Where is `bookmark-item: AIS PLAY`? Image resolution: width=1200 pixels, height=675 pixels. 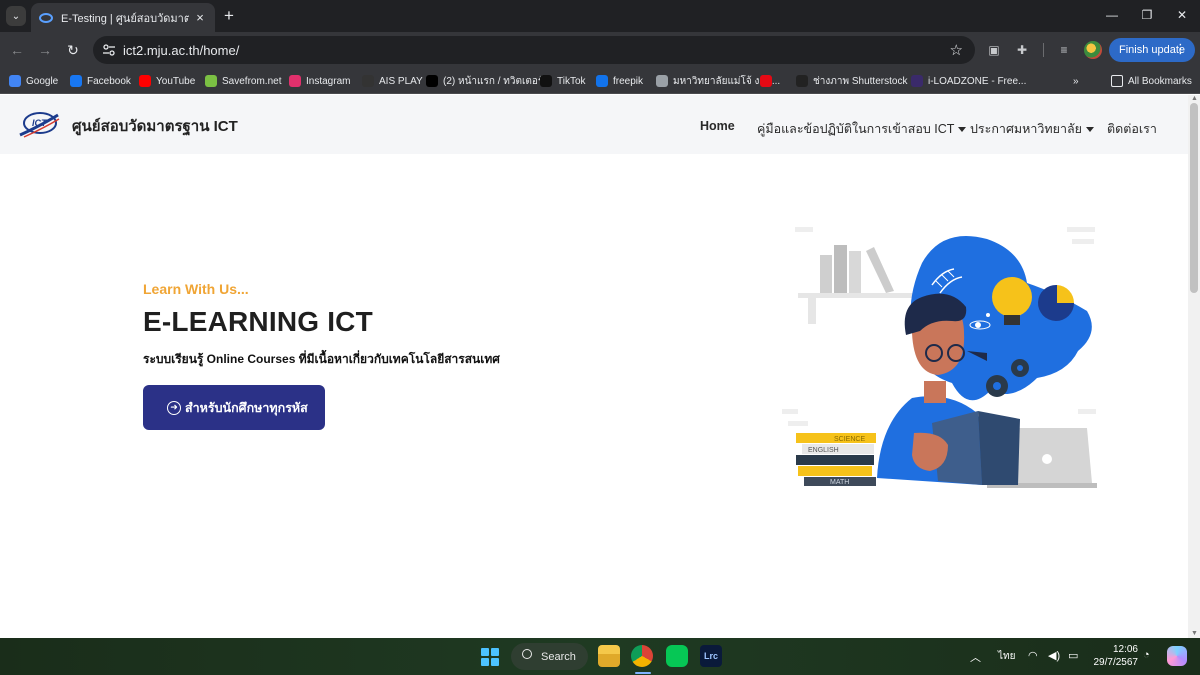
bookmark-item: AIS PLAY is located at coordinates (392, 81).